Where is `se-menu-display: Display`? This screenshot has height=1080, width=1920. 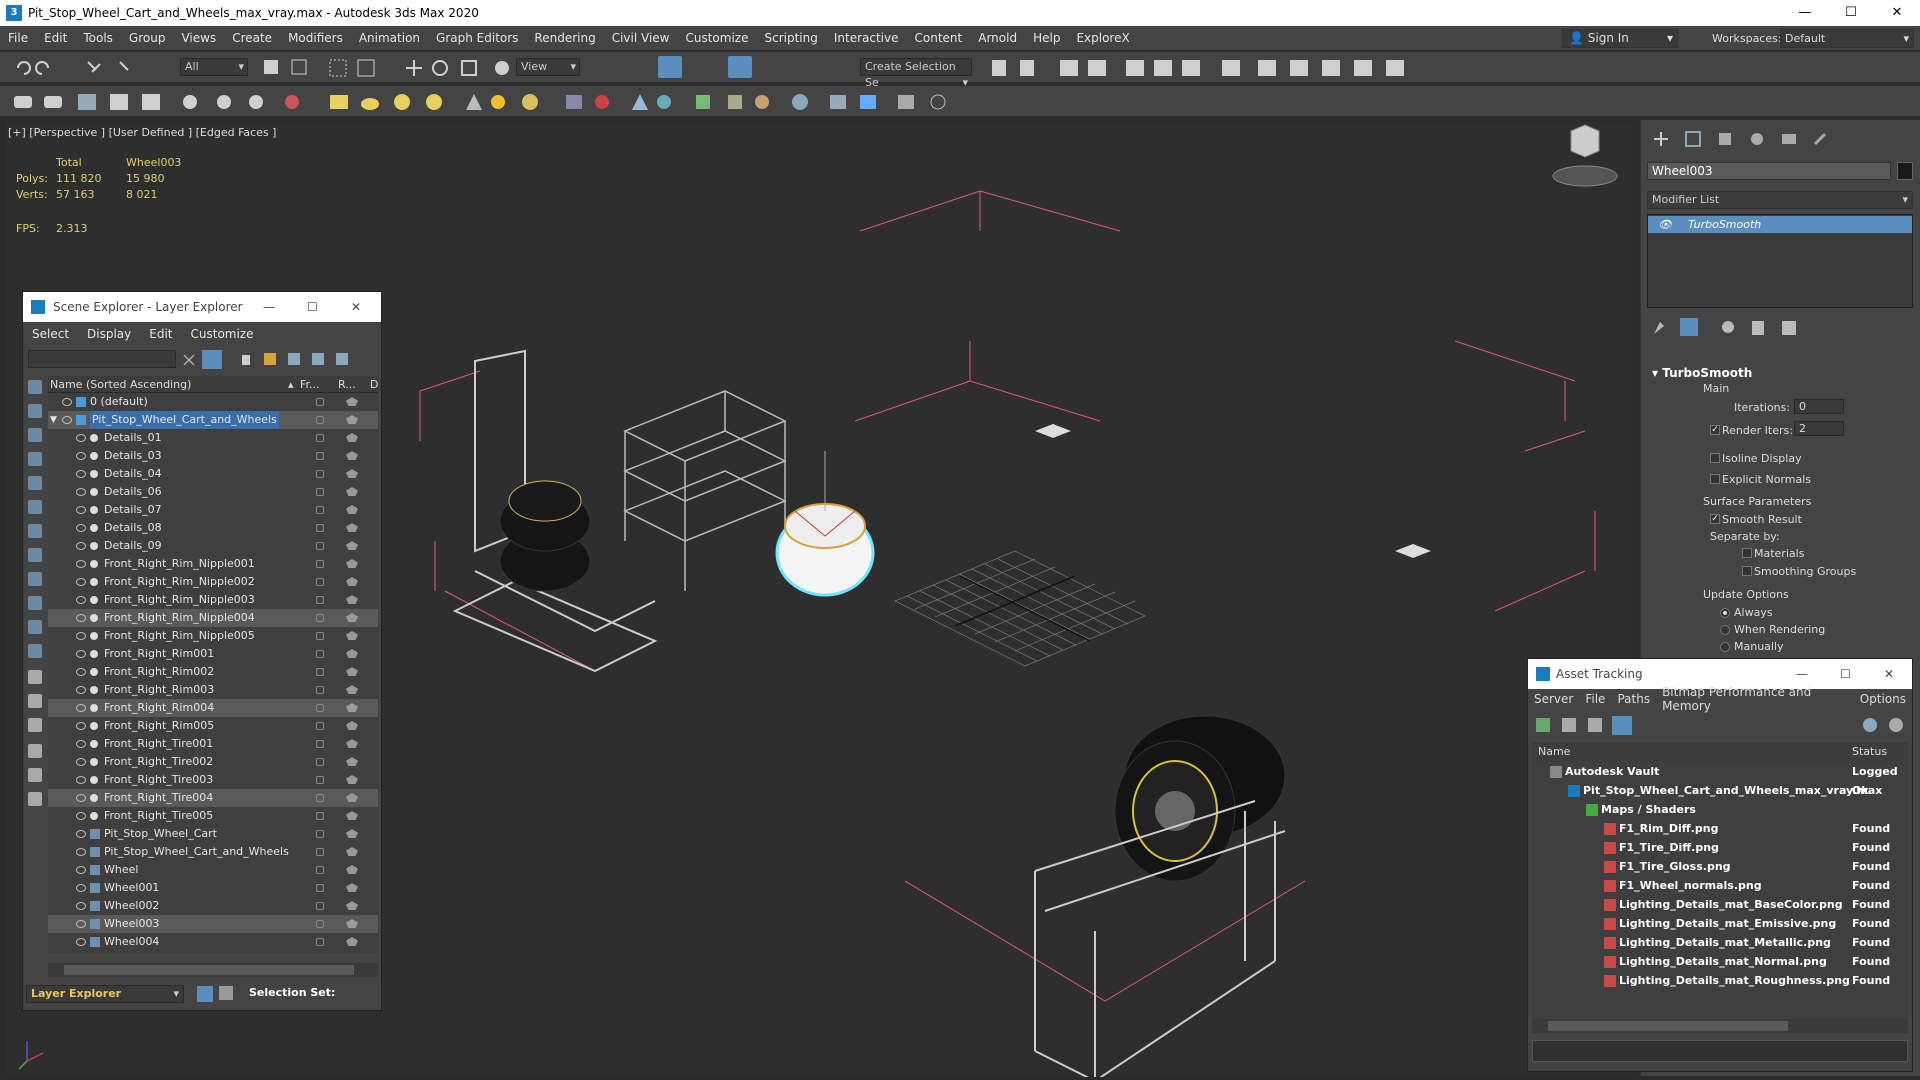
se-menu-display: Display is located at coordinates (109, 334).